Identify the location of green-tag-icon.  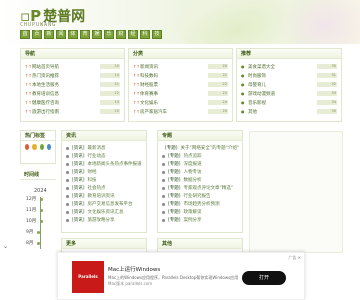
(41, 147).